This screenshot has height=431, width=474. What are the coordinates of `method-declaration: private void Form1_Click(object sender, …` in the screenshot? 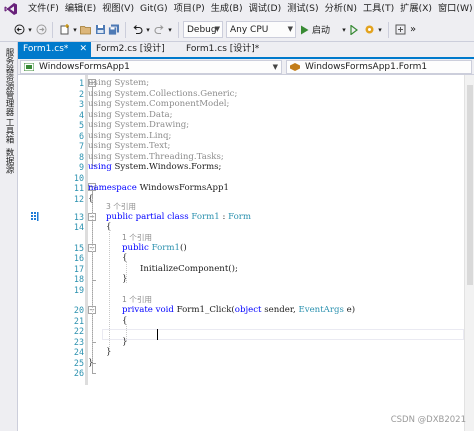 It's located at (239, 310).